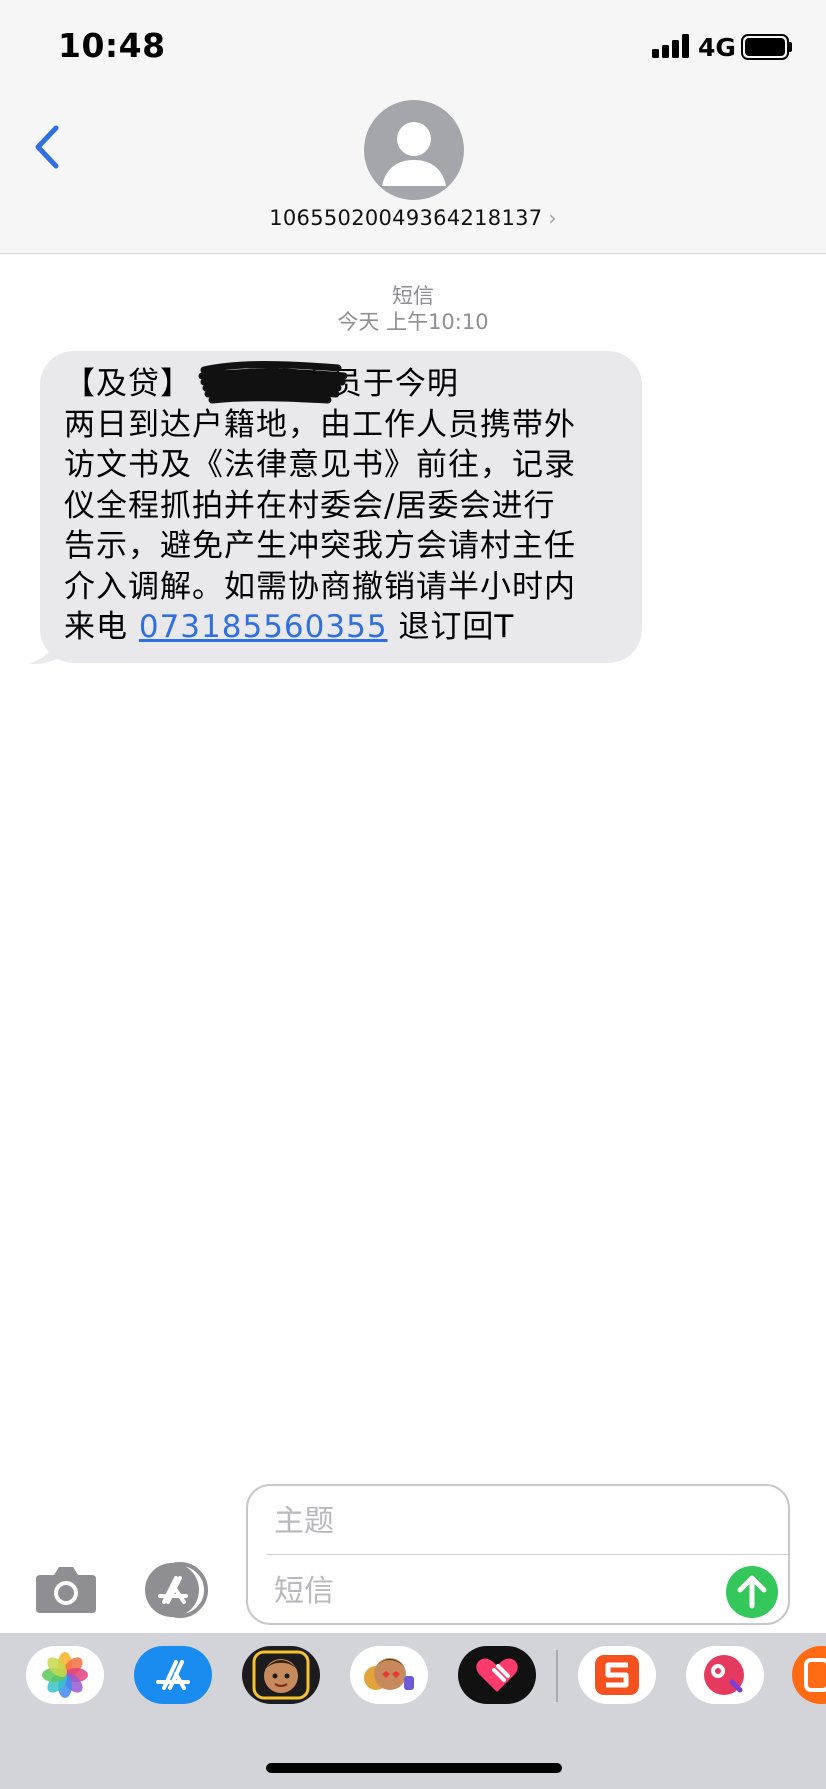 The image size is (826, 1789). I want to click on memoji-app, so click(281, 1675).